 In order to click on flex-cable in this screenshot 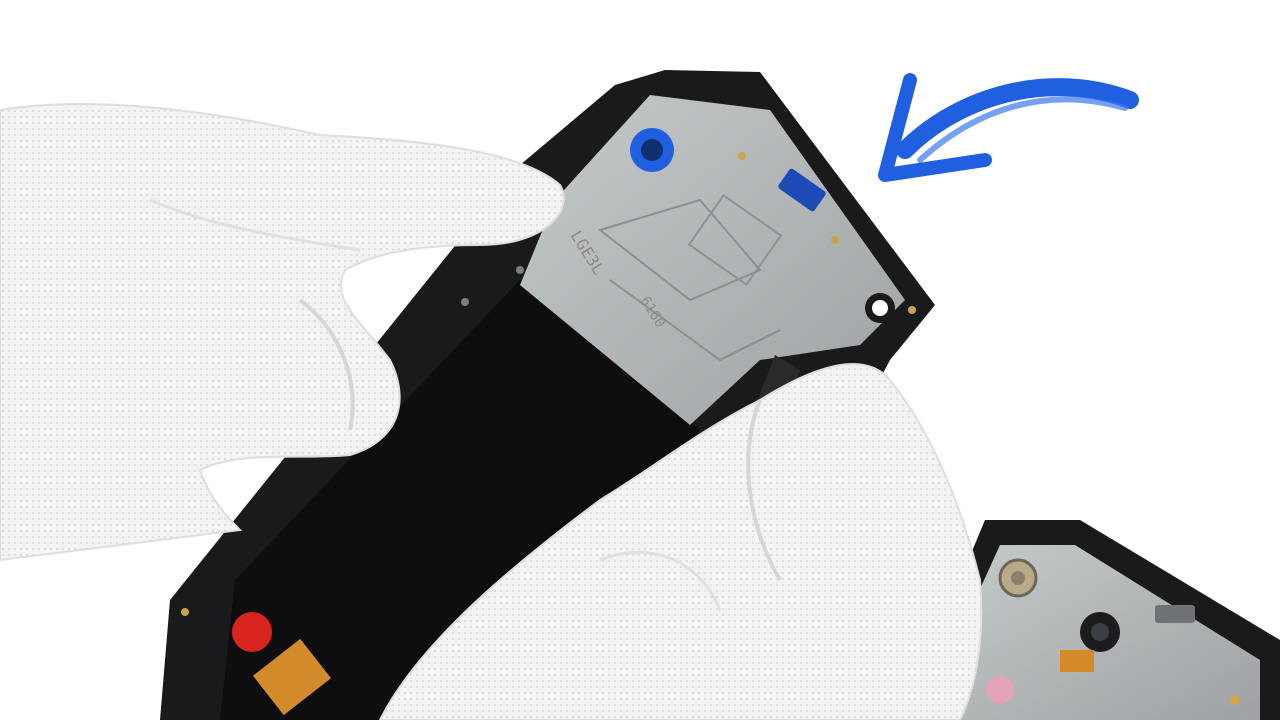, I will do `click(1077, 661)`.